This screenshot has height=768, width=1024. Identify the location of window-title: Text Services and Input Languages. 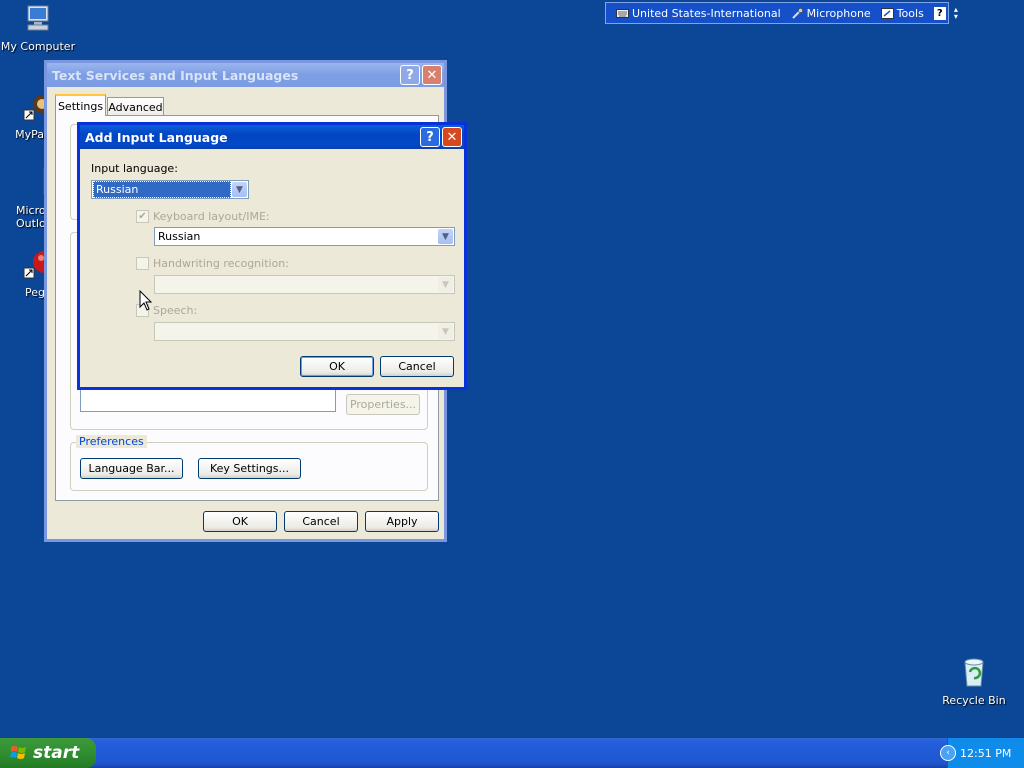
(175, 75).